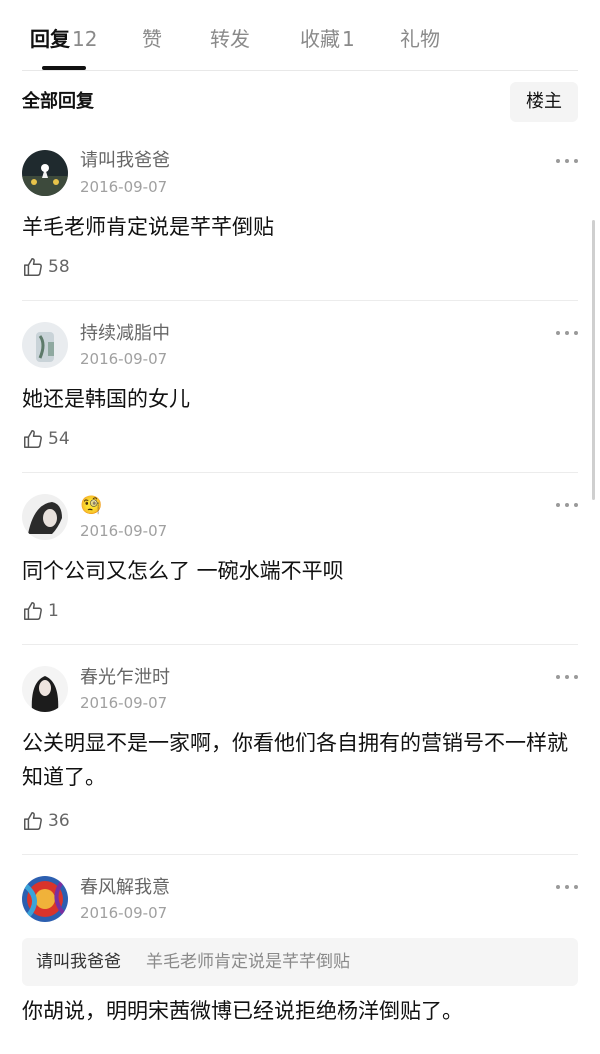  What do you see at coordinates (125, 888) in the screenshot?
I see `username: 春风解我意` at bounding box center [125, 888].